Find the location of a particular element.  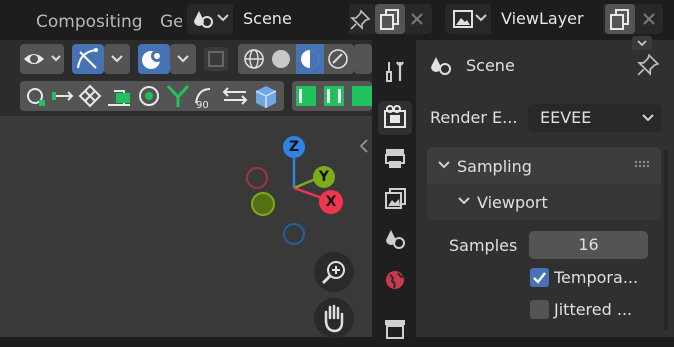

gizmo-x-label: X is located at coordinates (331, 202).